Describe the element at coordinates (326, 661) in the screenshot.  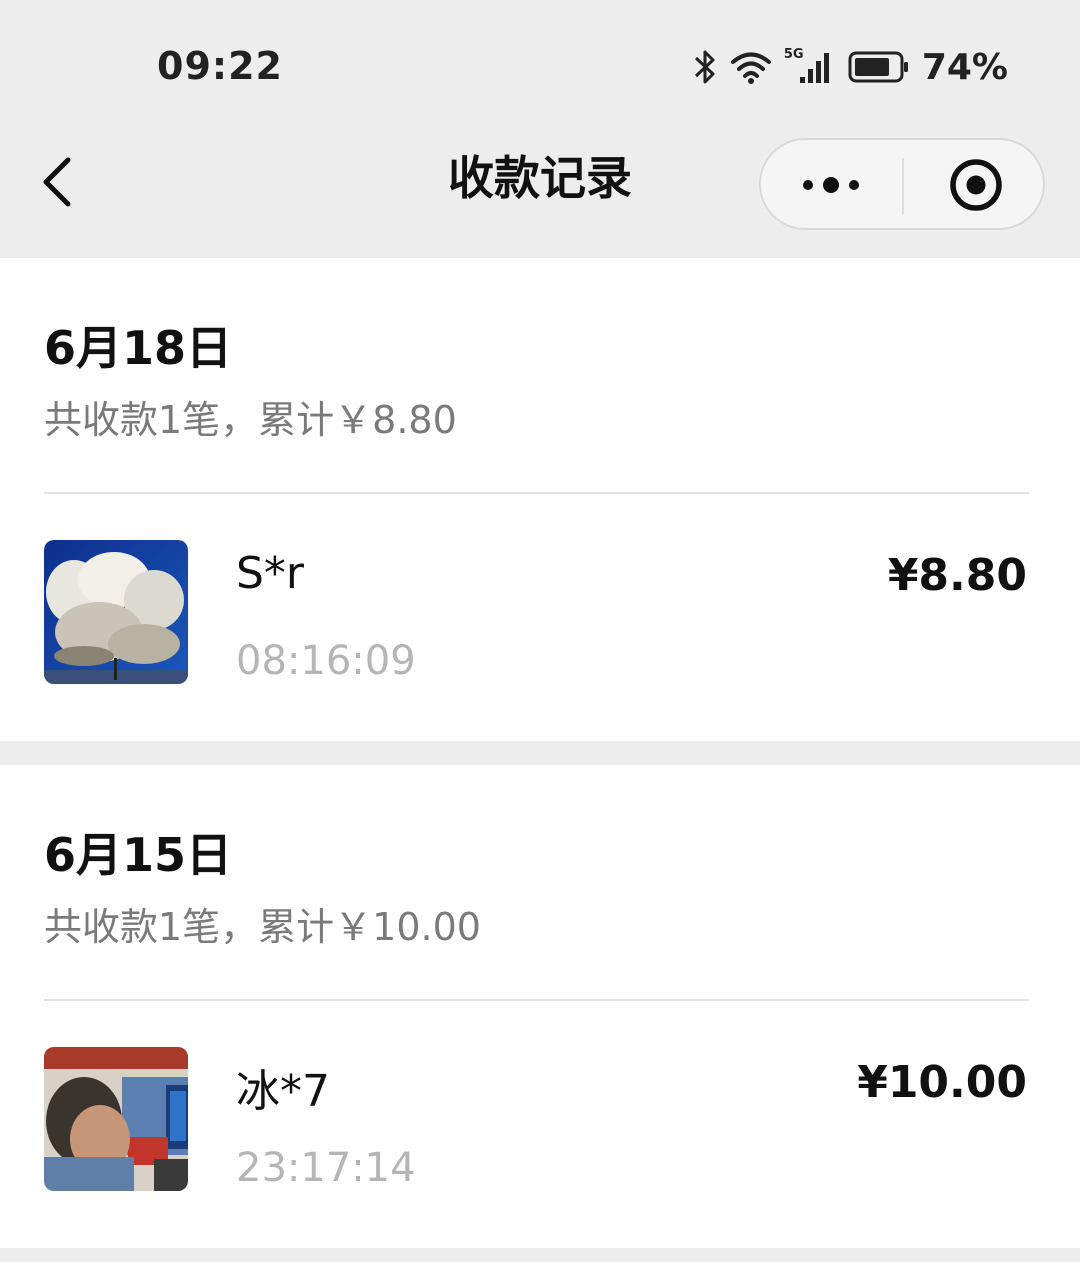
I see `record-time: 08:16:09` at that location.